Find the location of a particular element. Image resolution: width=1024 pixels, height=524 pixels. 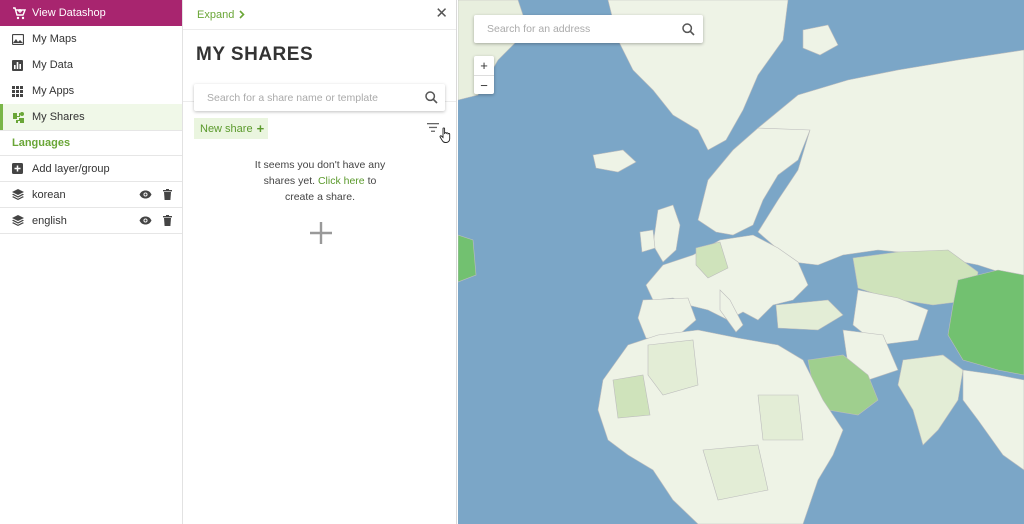

zoom-control: + − is located at coordinates (484, 75).